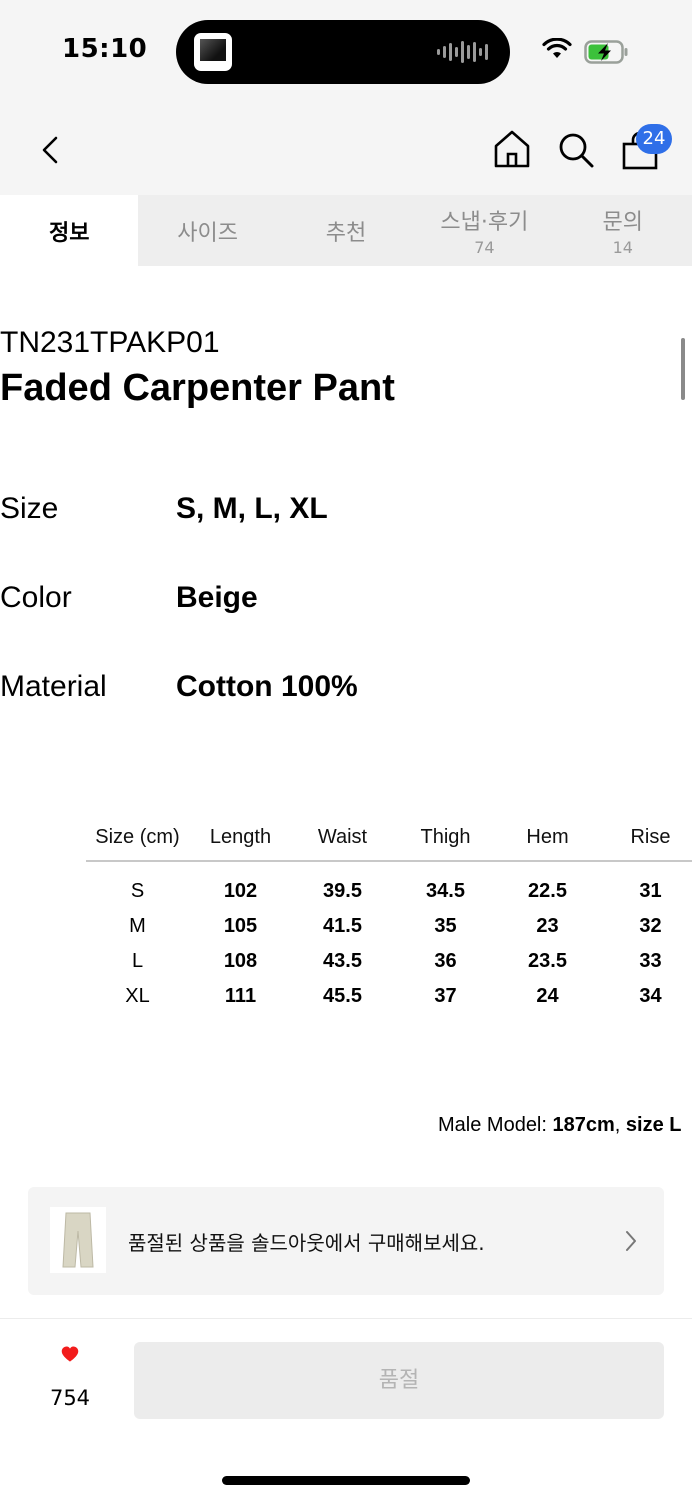 This screenshot has width=692, height=1500. I want to click on table-cell: 22.5, so click(547, 891).